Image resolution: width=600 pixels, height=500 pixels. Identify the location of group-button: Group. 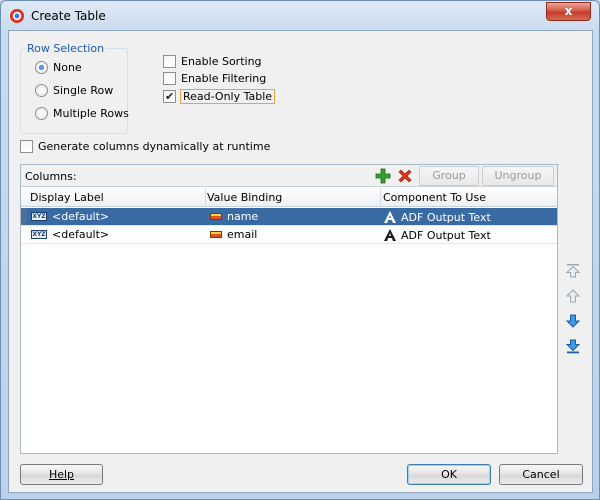
(449, 176).